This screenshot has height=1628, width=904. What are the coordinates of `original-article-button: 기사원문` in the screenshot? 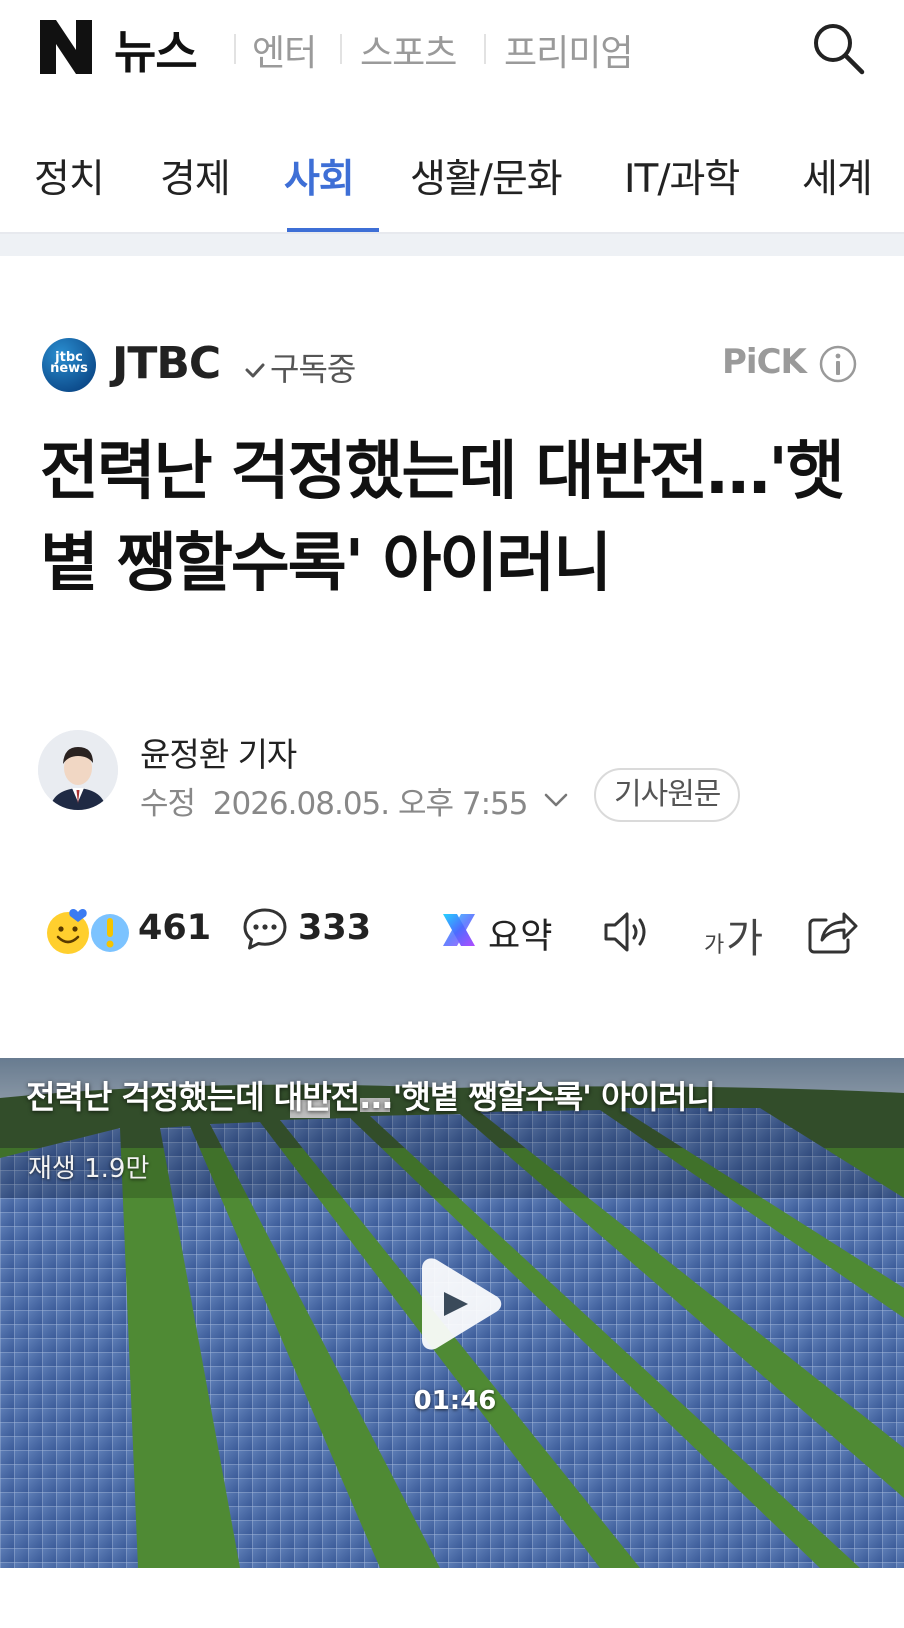 It's located at (667, 795).